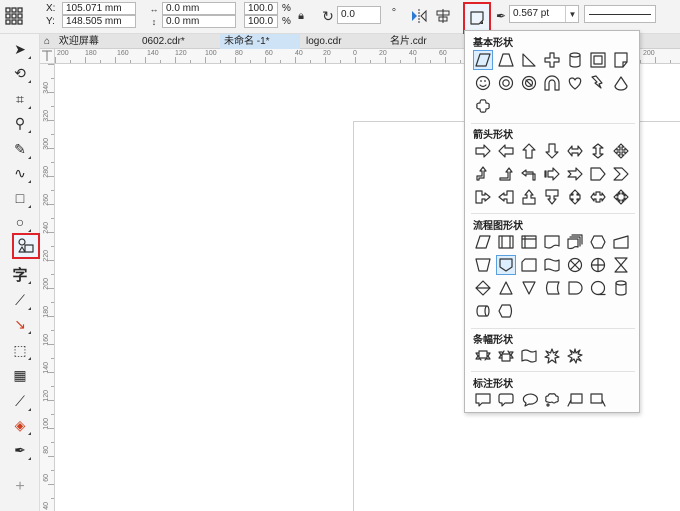 The width and height of the screenshot is (680, 511). I want to click on shape-notched-arrow-icon, so click(575, 174).